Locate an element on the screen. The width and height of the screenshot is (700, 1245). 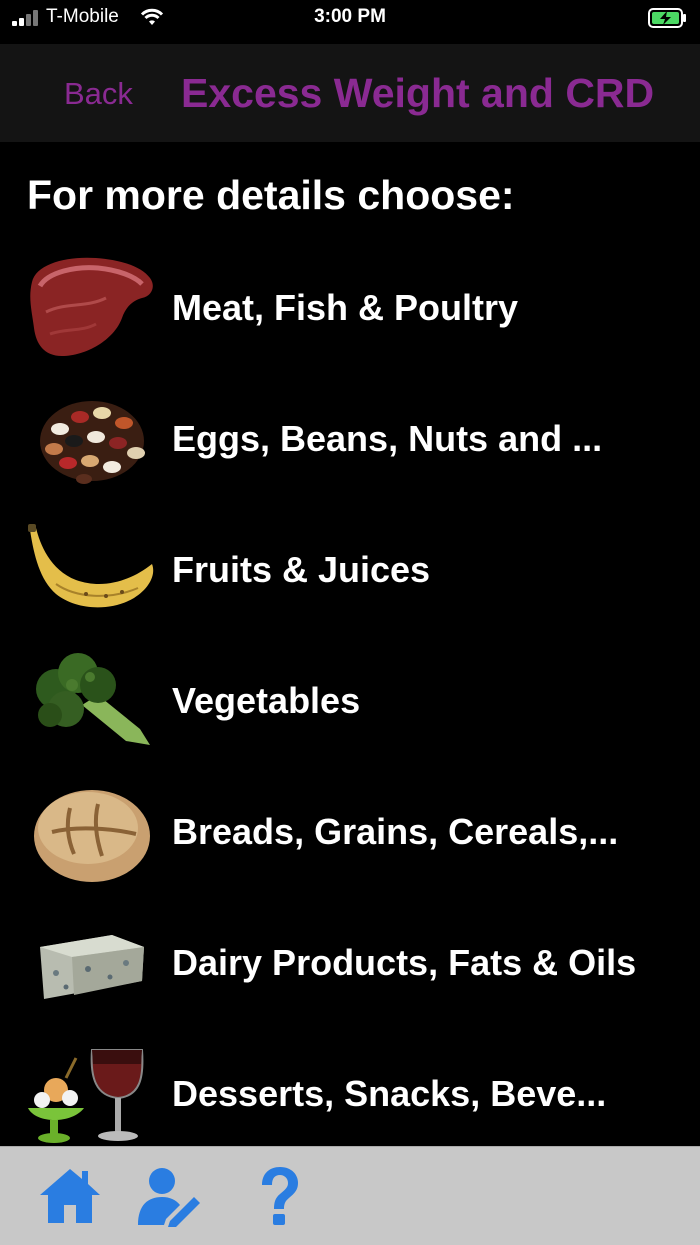
beans-icon is located at coordinates (92, 442).